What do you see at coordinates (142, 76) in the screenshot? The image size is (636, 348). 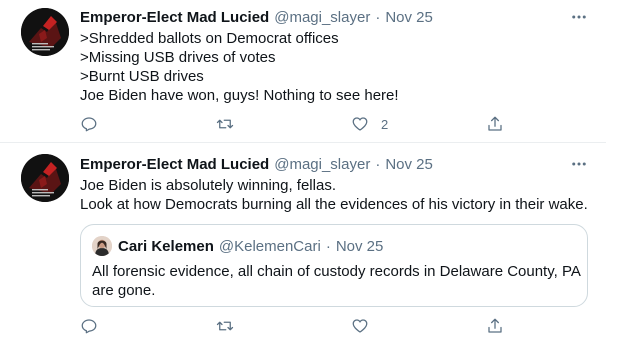 I see `tweet-line: >Burnt USB drives` at bounding box center [142, 76].